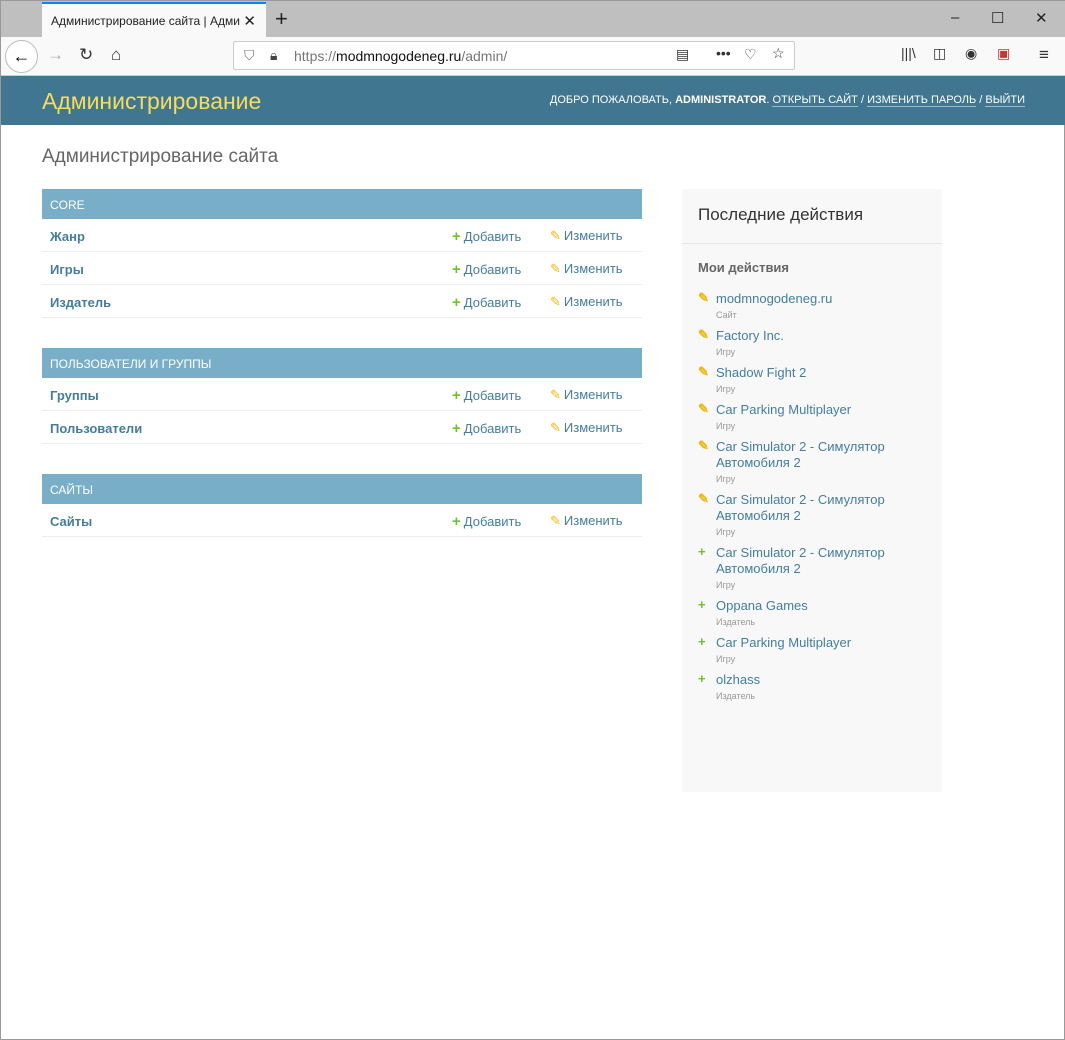  What do you see at coordinates (67, 269) in the screenshot?
I see `model-link: Игры` at bounding box center [67, 269].